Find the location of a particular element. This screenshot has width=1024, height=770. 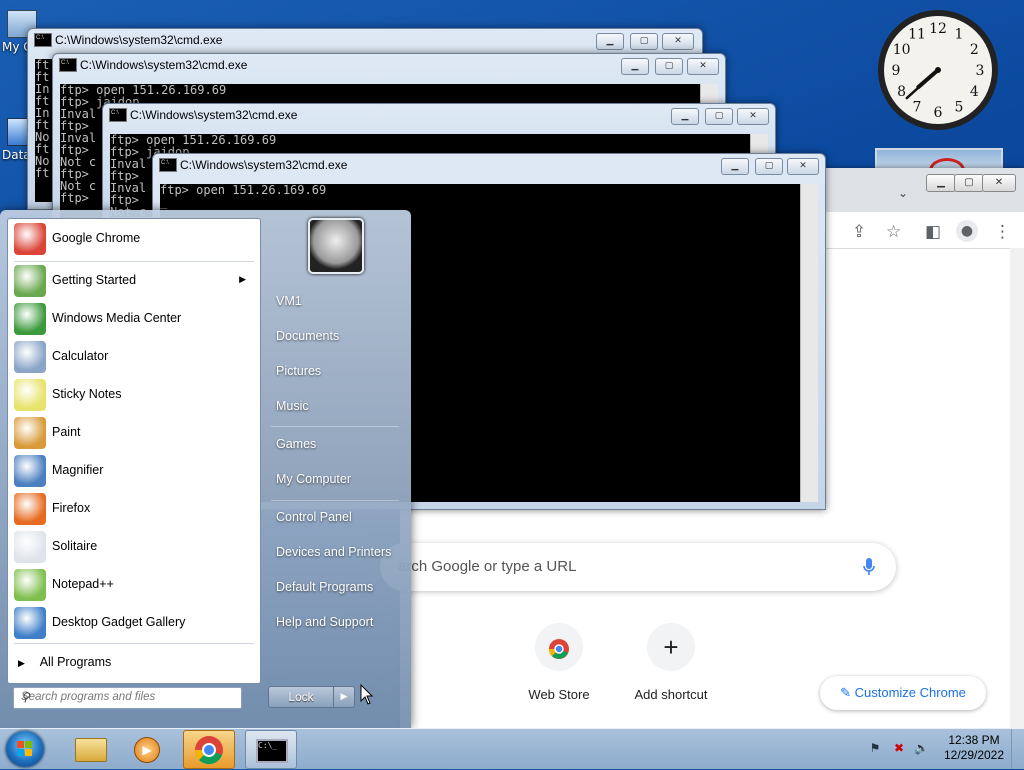

program-item: Desktop Gadget Gallery is located at coordinates (134, 623).